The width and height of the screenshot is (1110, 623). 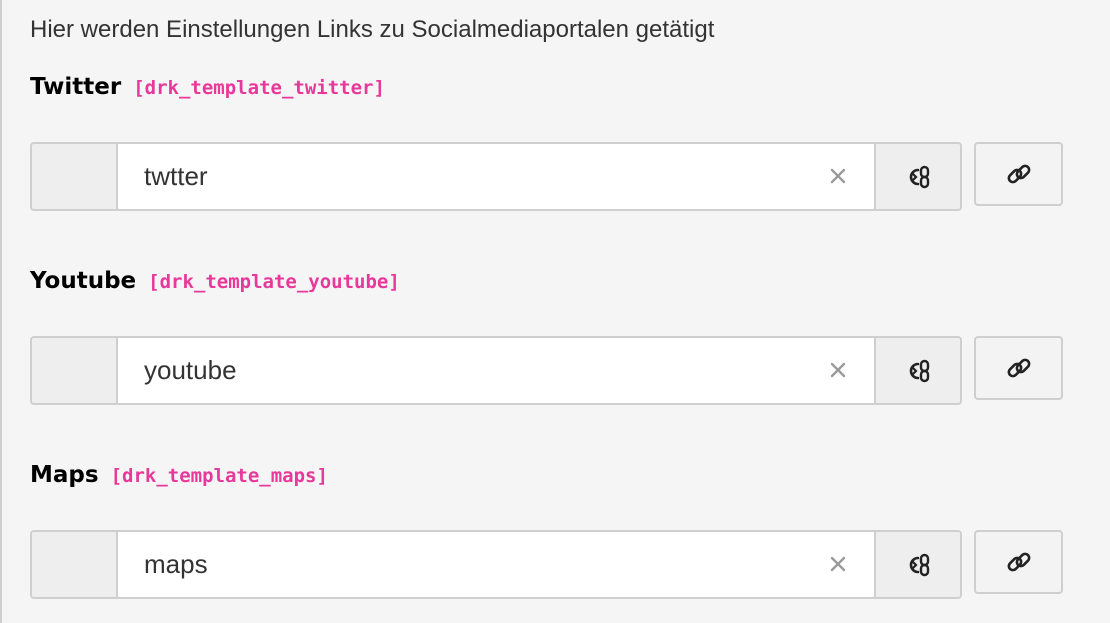 I want to click on field-name: Twitter, so click(x=76, y=87).